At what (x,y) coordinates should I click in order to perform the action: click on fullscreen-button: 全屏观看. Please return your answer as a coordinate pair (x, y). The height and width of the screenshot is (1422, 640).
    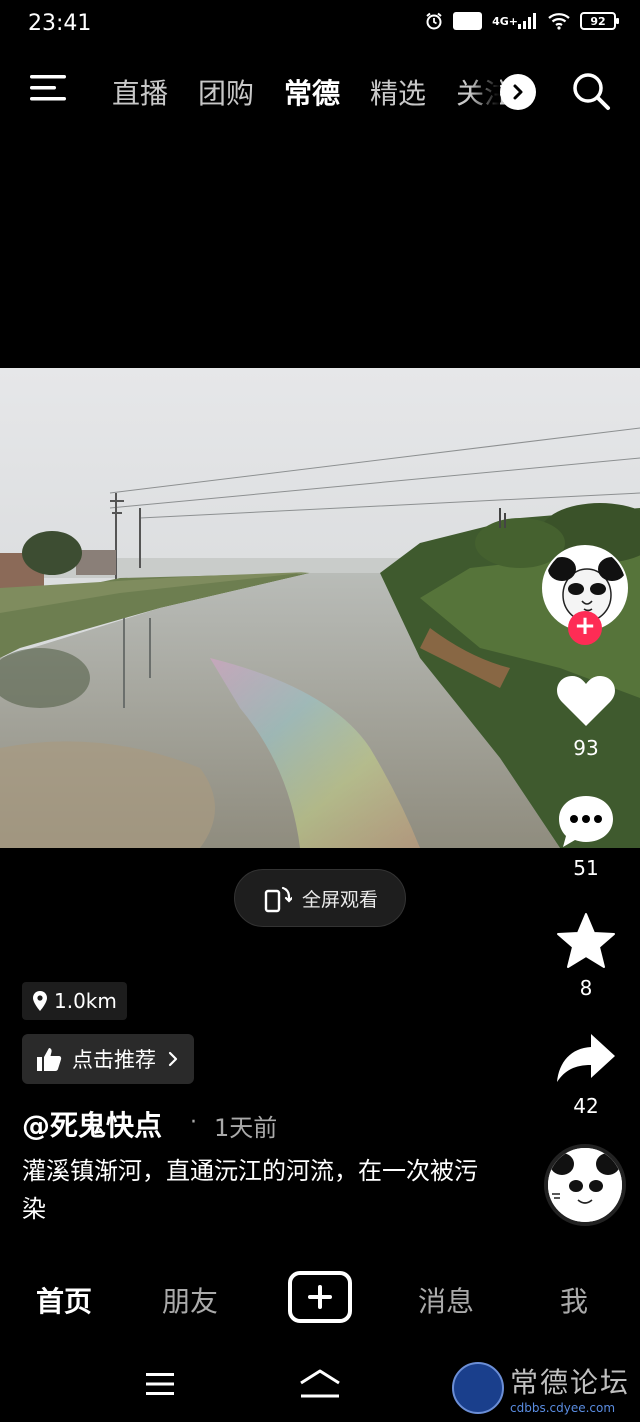
    Looking at the image, I should click on (320, 898).